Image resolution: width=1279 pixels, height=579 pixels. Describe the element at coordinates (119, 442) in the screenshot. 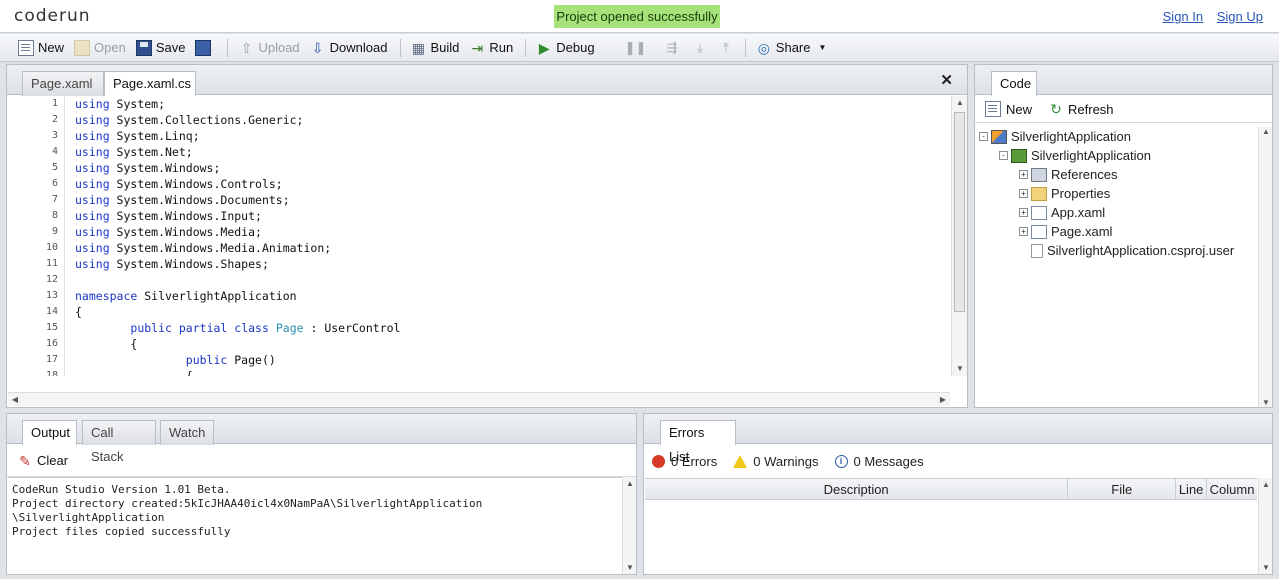

I see `tab-call-stack: Call Stack` at that location.